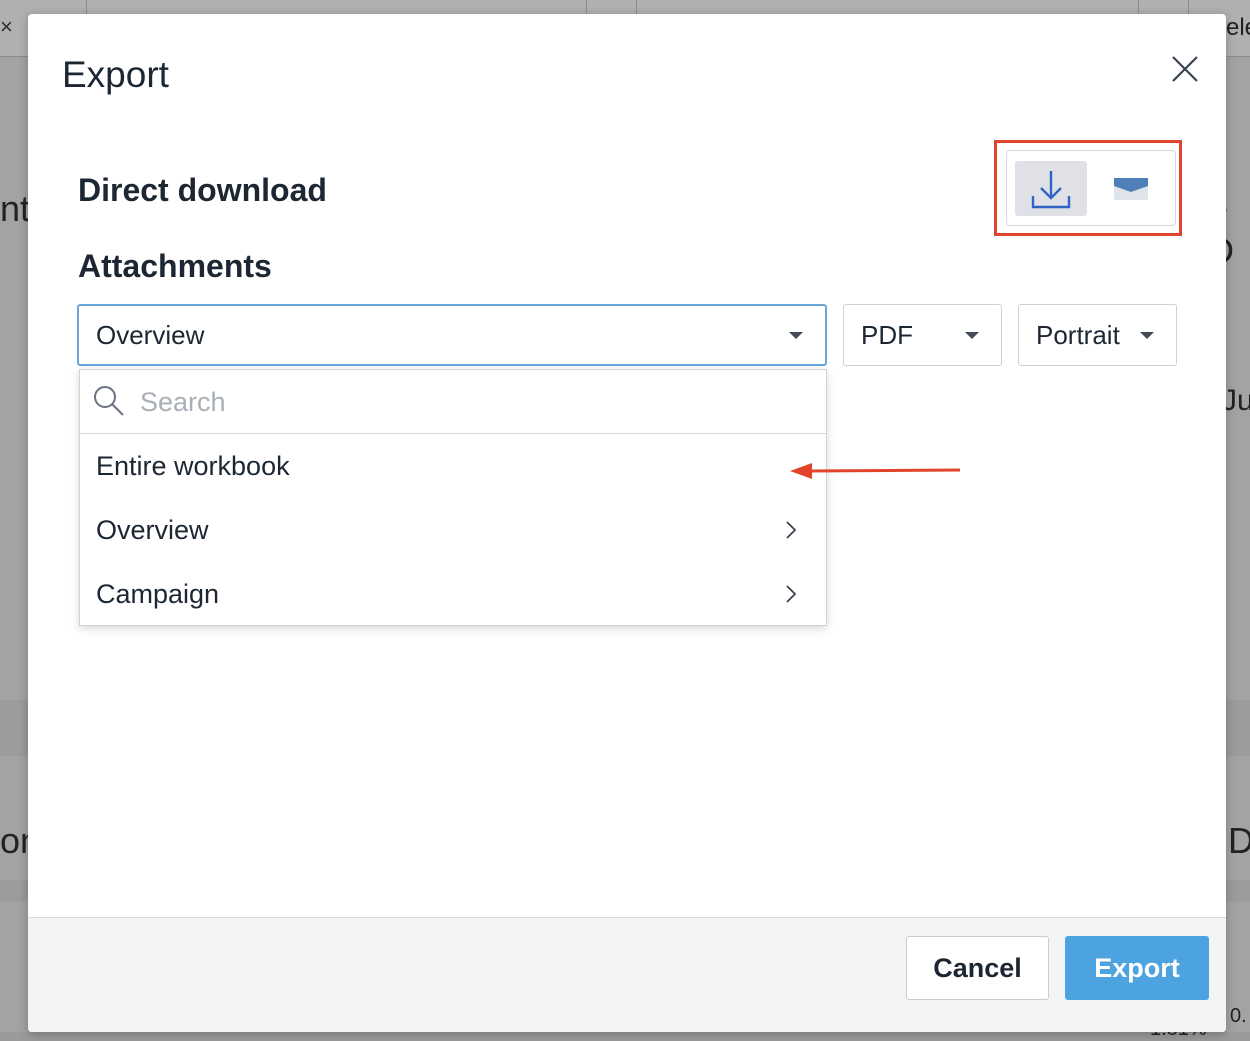  Describe the element at coordinates (1091, 188) in the screenshot. I see `delivery-toggle-group` at that location.